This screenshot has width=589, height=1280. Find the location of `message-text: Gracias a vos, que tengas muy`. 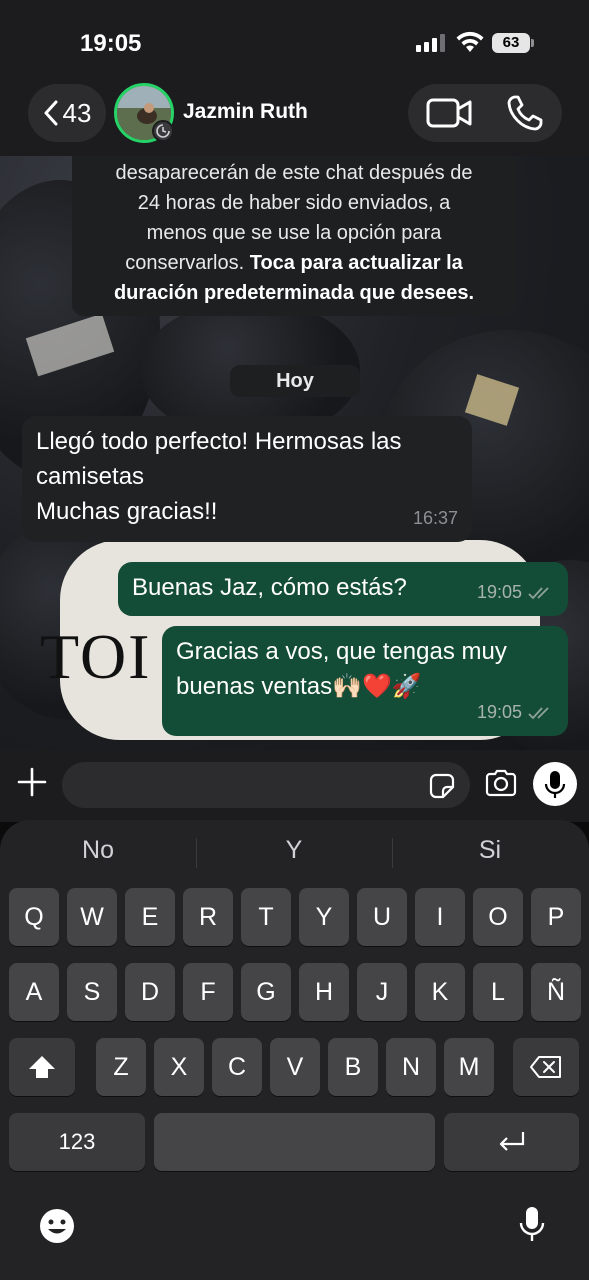

message-text: Gracias a vos, que tengas muy is located at coordinates (341, 651).